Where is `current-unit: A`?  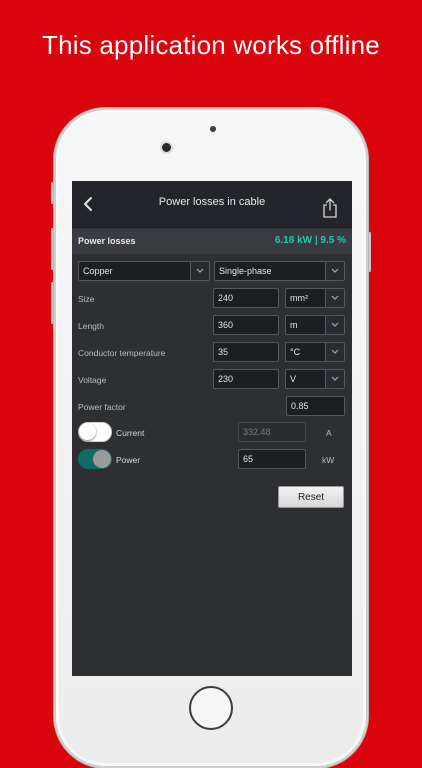
current-unit: A is located at coordinates (329, 433).